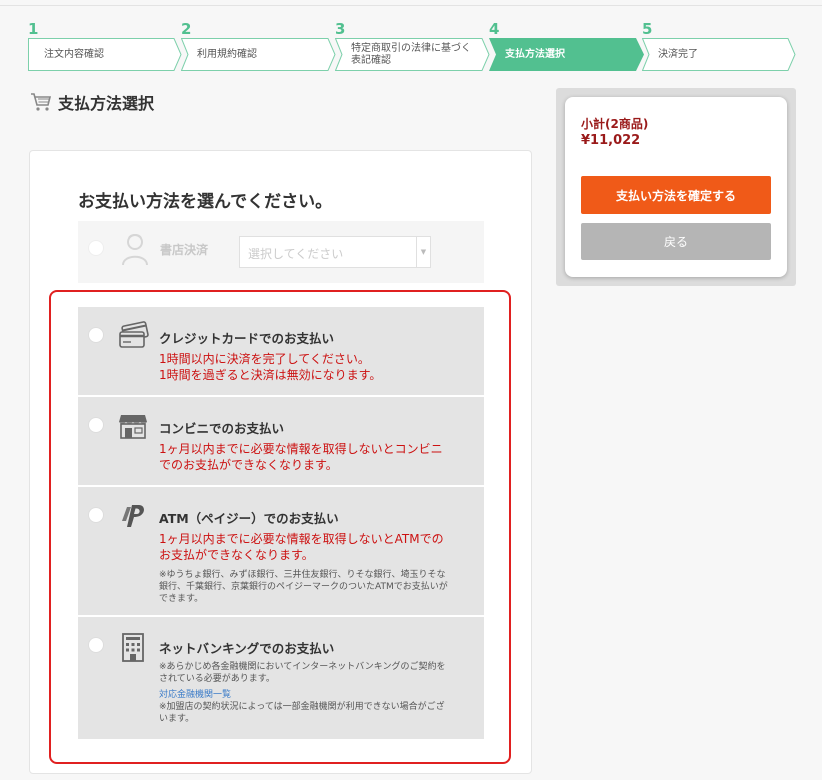 Image resolution: width=822 pixels, height=780 pixels. Describe the element at coordinates (106, 103) in the screenshot. I see `page-title-text: 支払方法選択` at that location.